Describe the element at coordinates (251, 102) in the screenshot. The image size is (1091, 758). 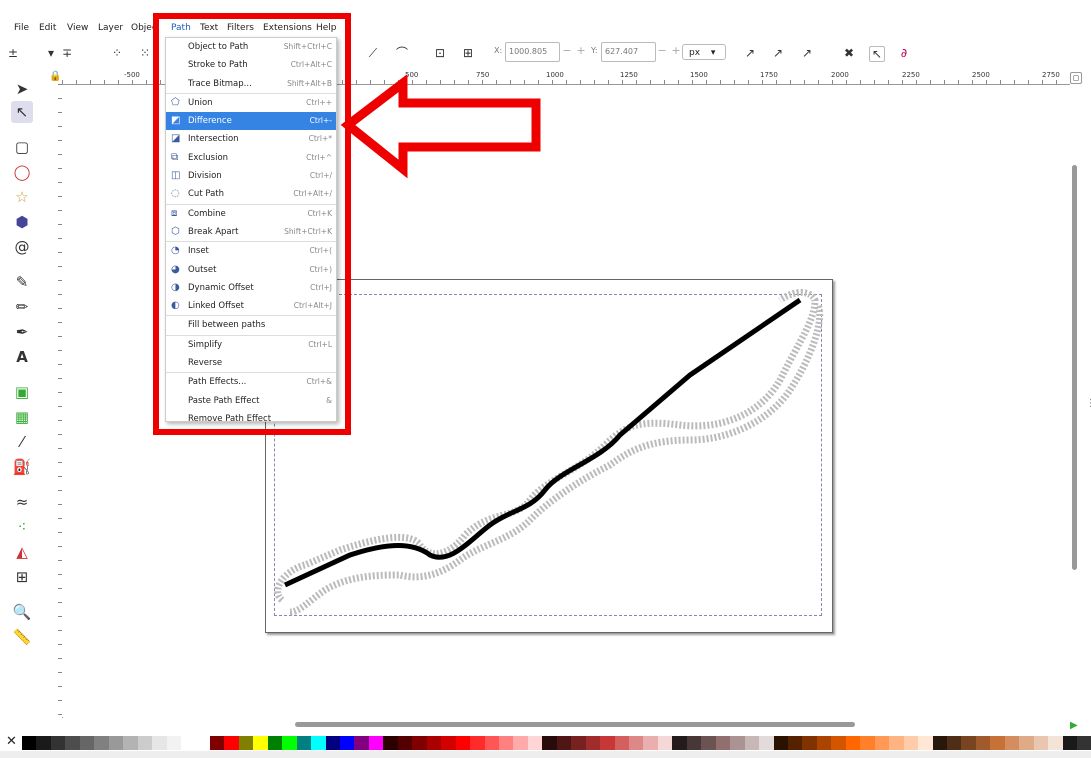
I see `menu-item-union: ⬠ Union Ctrl++` at that location.